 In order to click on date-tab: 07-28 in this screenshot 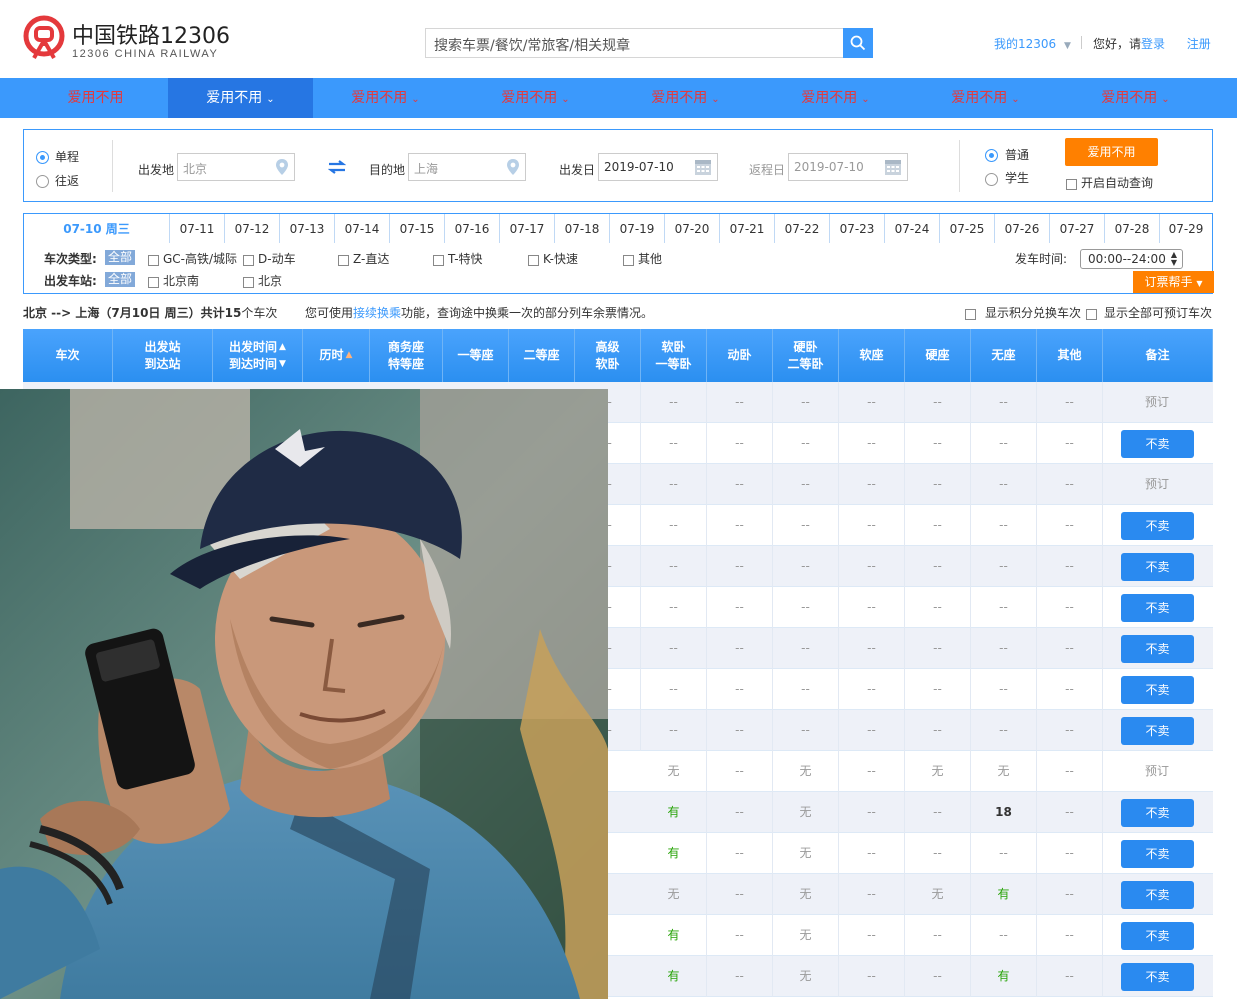, I will do `click(1131, 229)`.